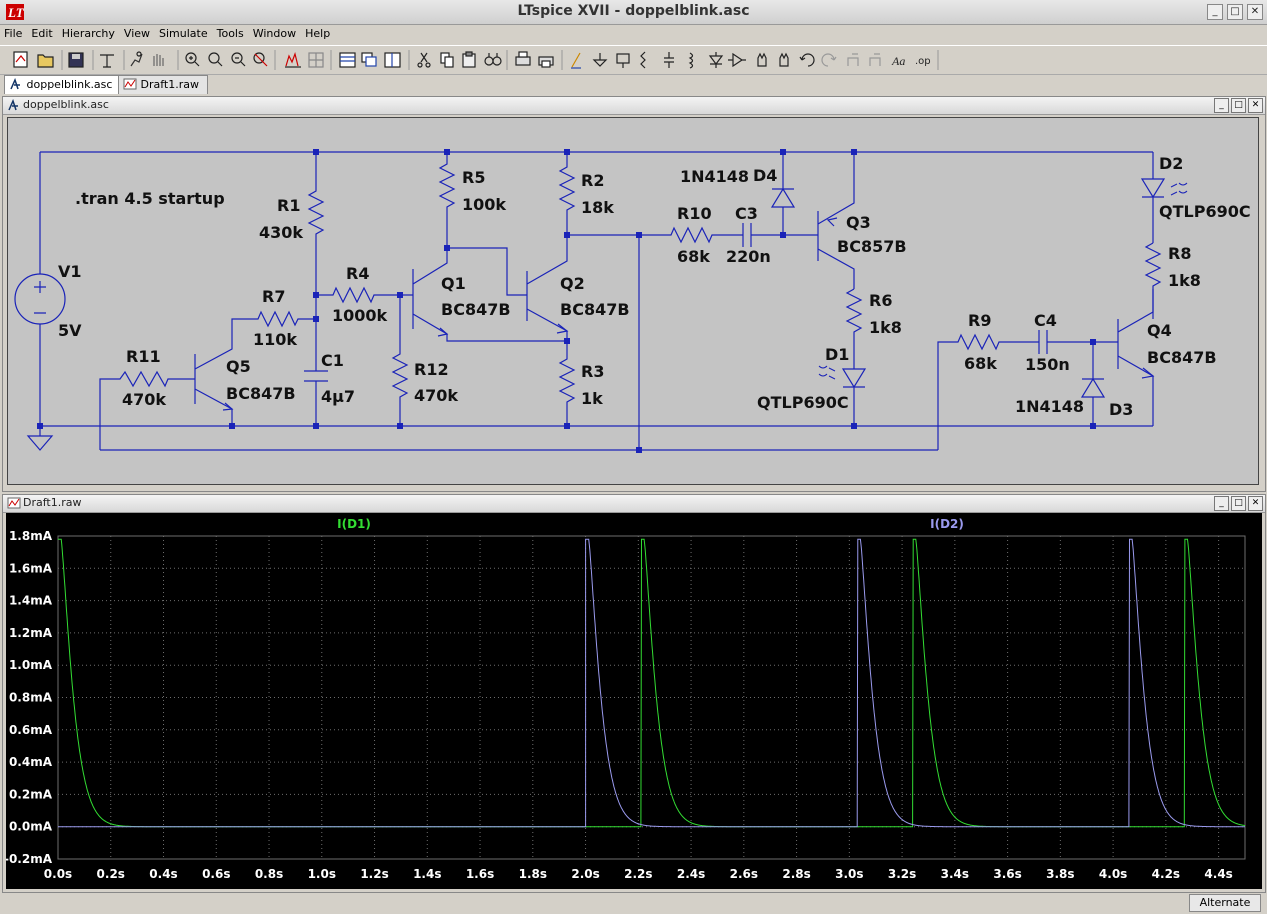  I want to click on r4-ref: R4, so click(357, 273).